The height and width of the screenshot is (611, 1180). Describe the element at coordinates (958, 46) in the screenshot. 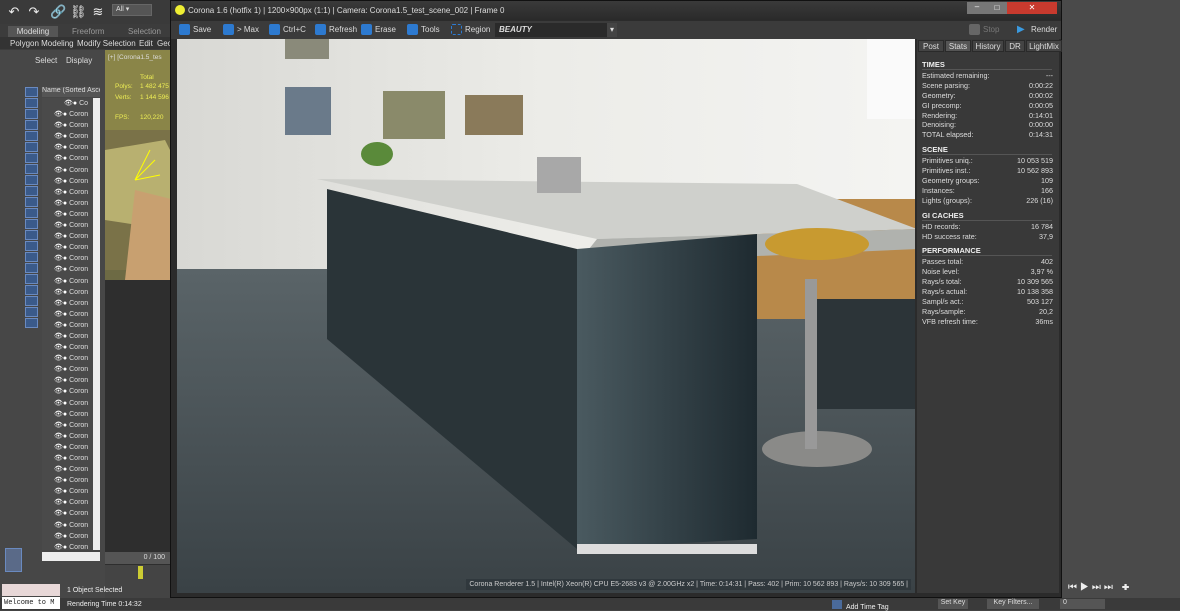

I see `tab-stats: Stats` at that location.